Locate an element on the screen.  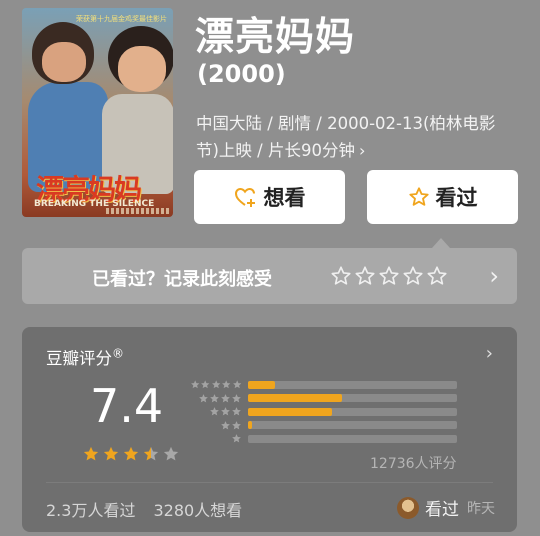
poster-credits is located at coordinates (138, 211).